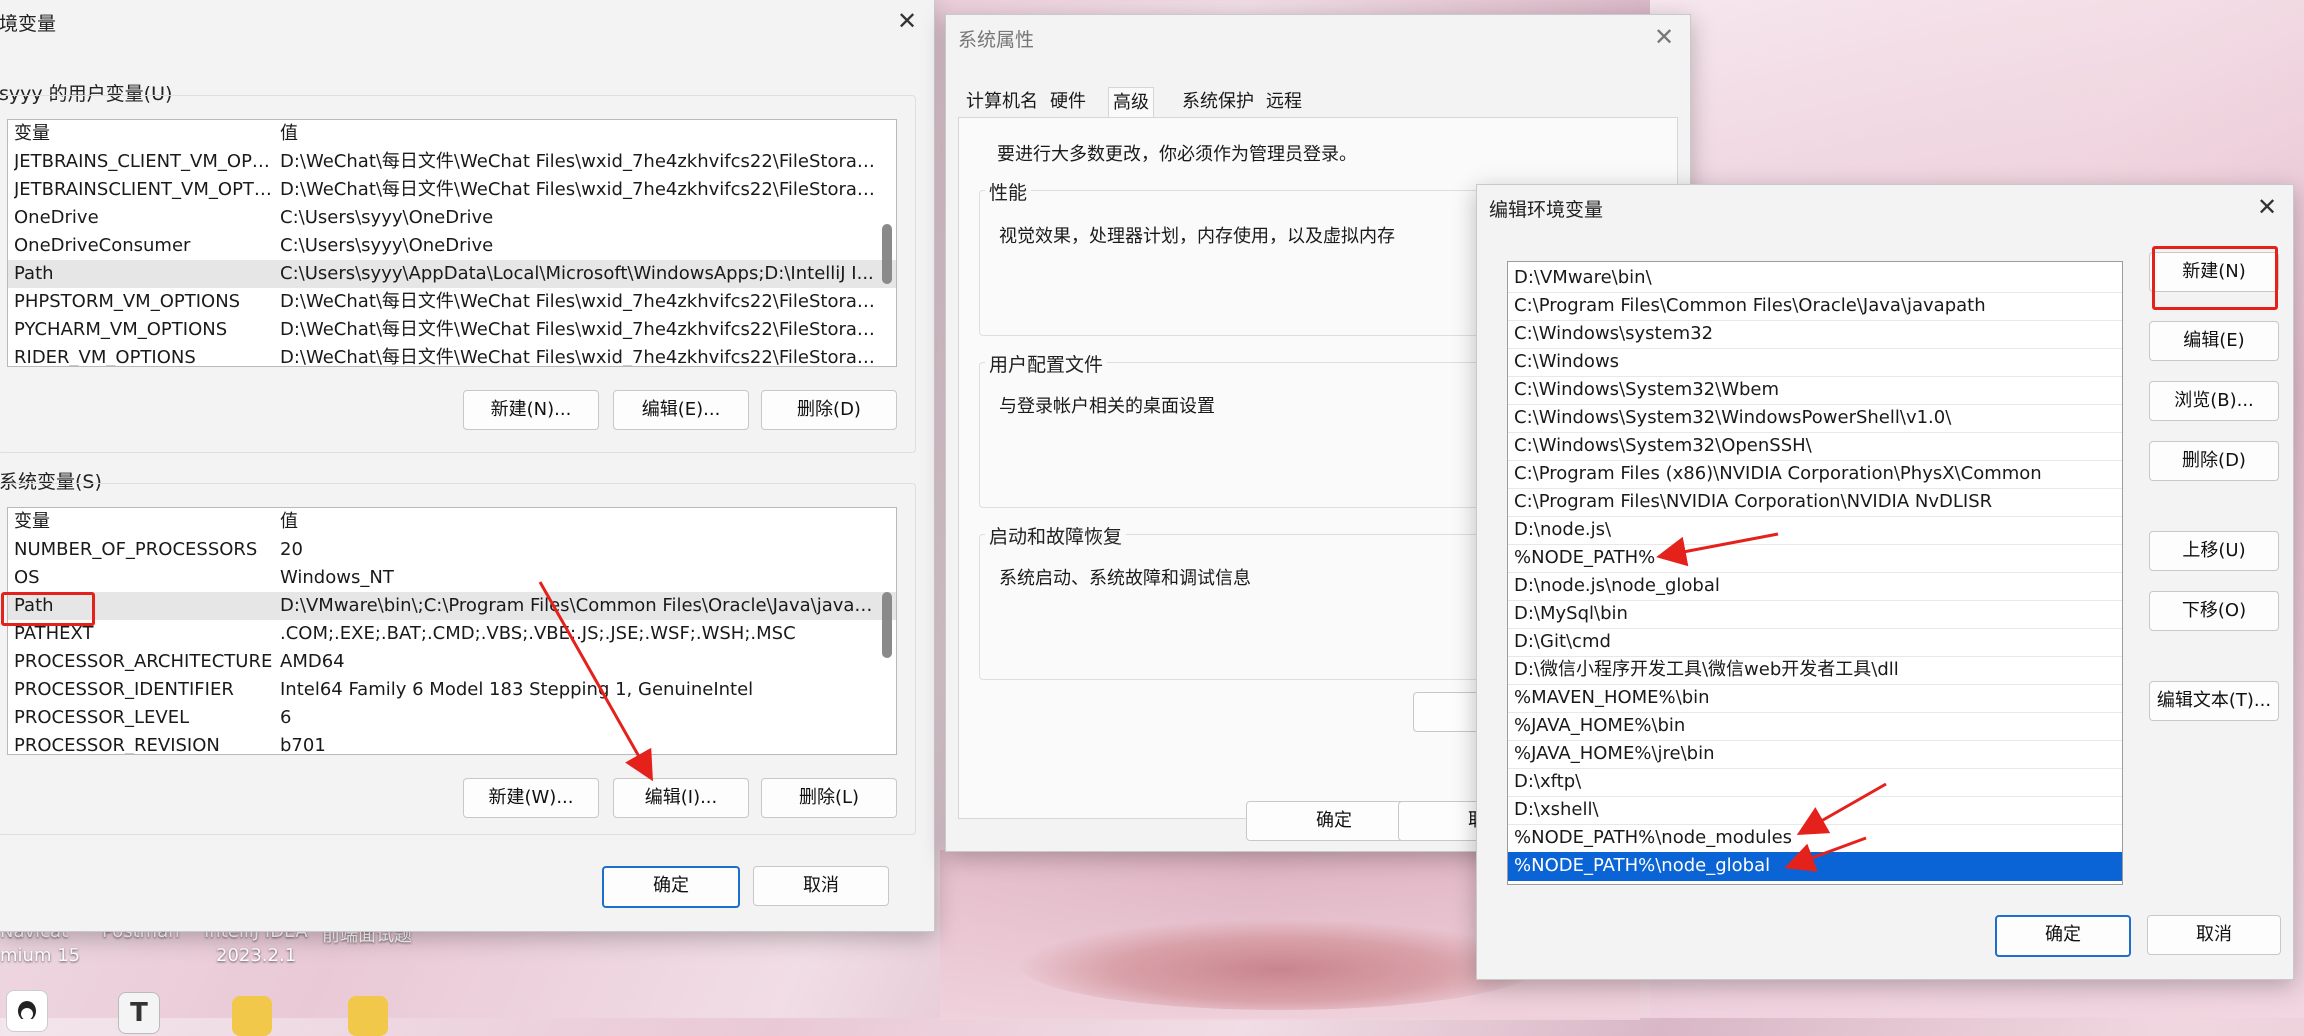 This screenshot has height=1036, width=2304. Describe the element at coordinates (1815, 670) in the screenshot. I see `list-item: D:\微信小程序开发工具\微信web开发者工具\dll` at that location.